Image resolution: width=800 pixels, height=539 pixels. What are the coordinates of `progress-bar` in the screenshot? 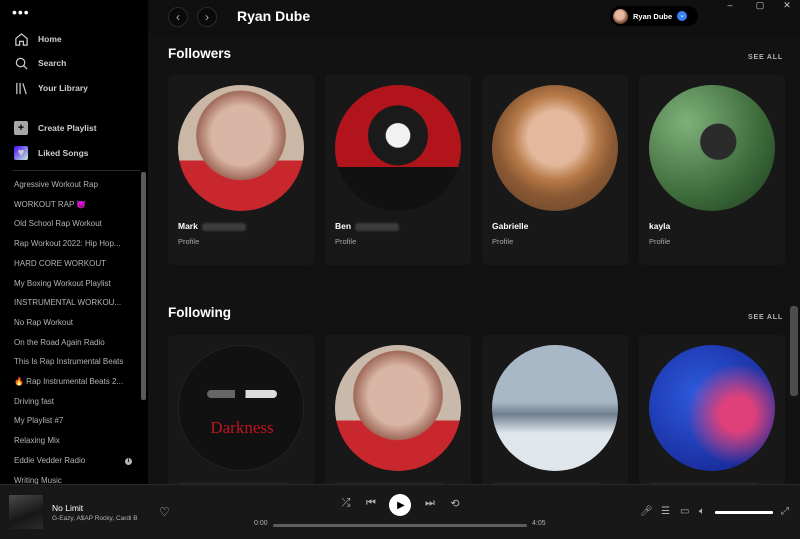 It's located at (400, 525).